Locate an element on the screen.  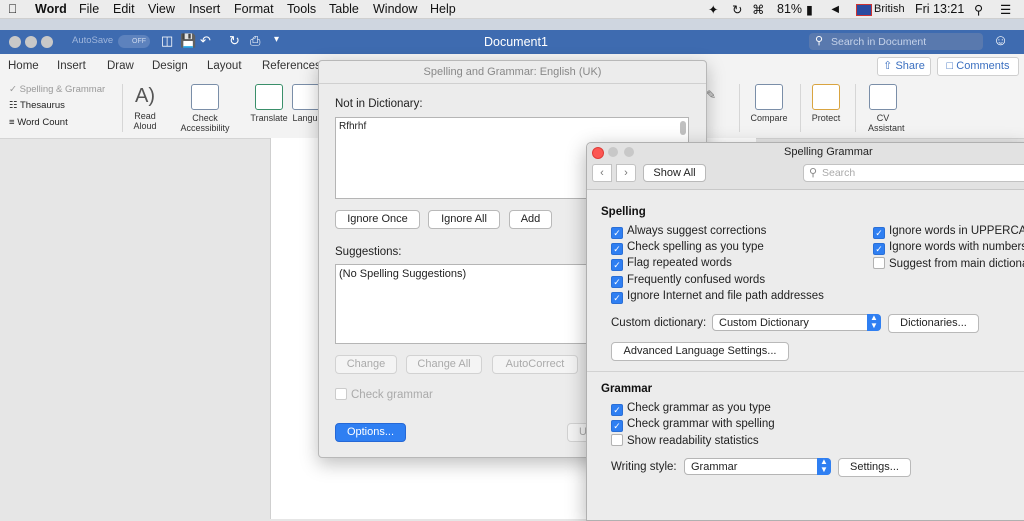
flag-repeated-checkbox: ✓ Flag repeated words is located at coordinates (671, 264).